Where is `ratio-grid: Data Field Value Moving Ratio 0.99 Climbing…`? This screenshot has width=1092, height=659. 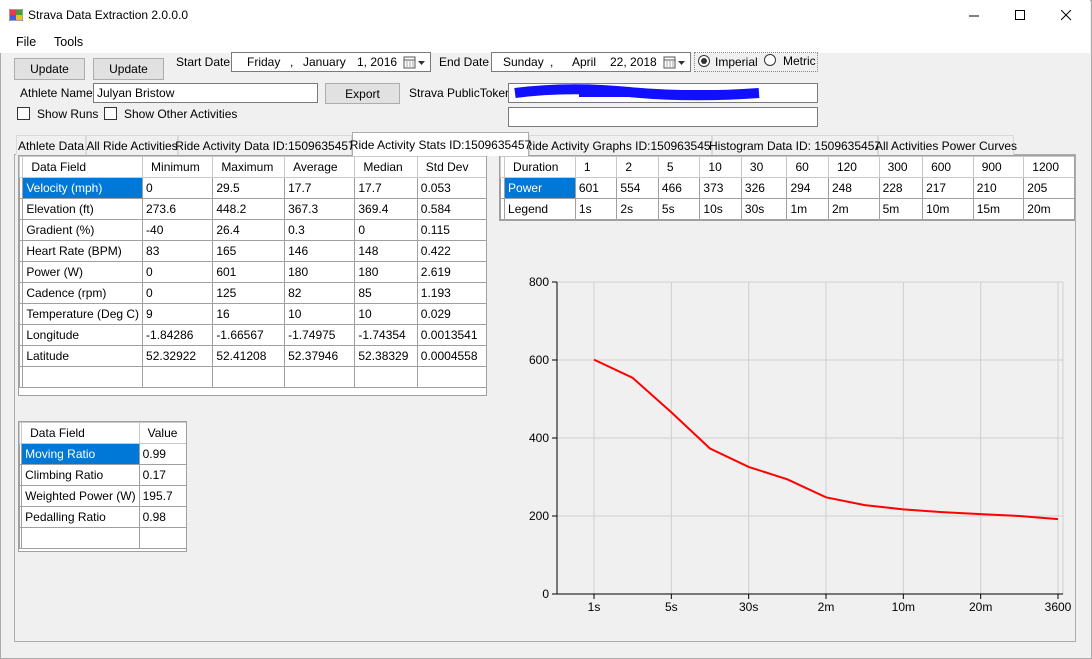 ratio-grid: Data Field Value Moving Ratio 0.99 Climbing… is located at coordinates (102, 486).